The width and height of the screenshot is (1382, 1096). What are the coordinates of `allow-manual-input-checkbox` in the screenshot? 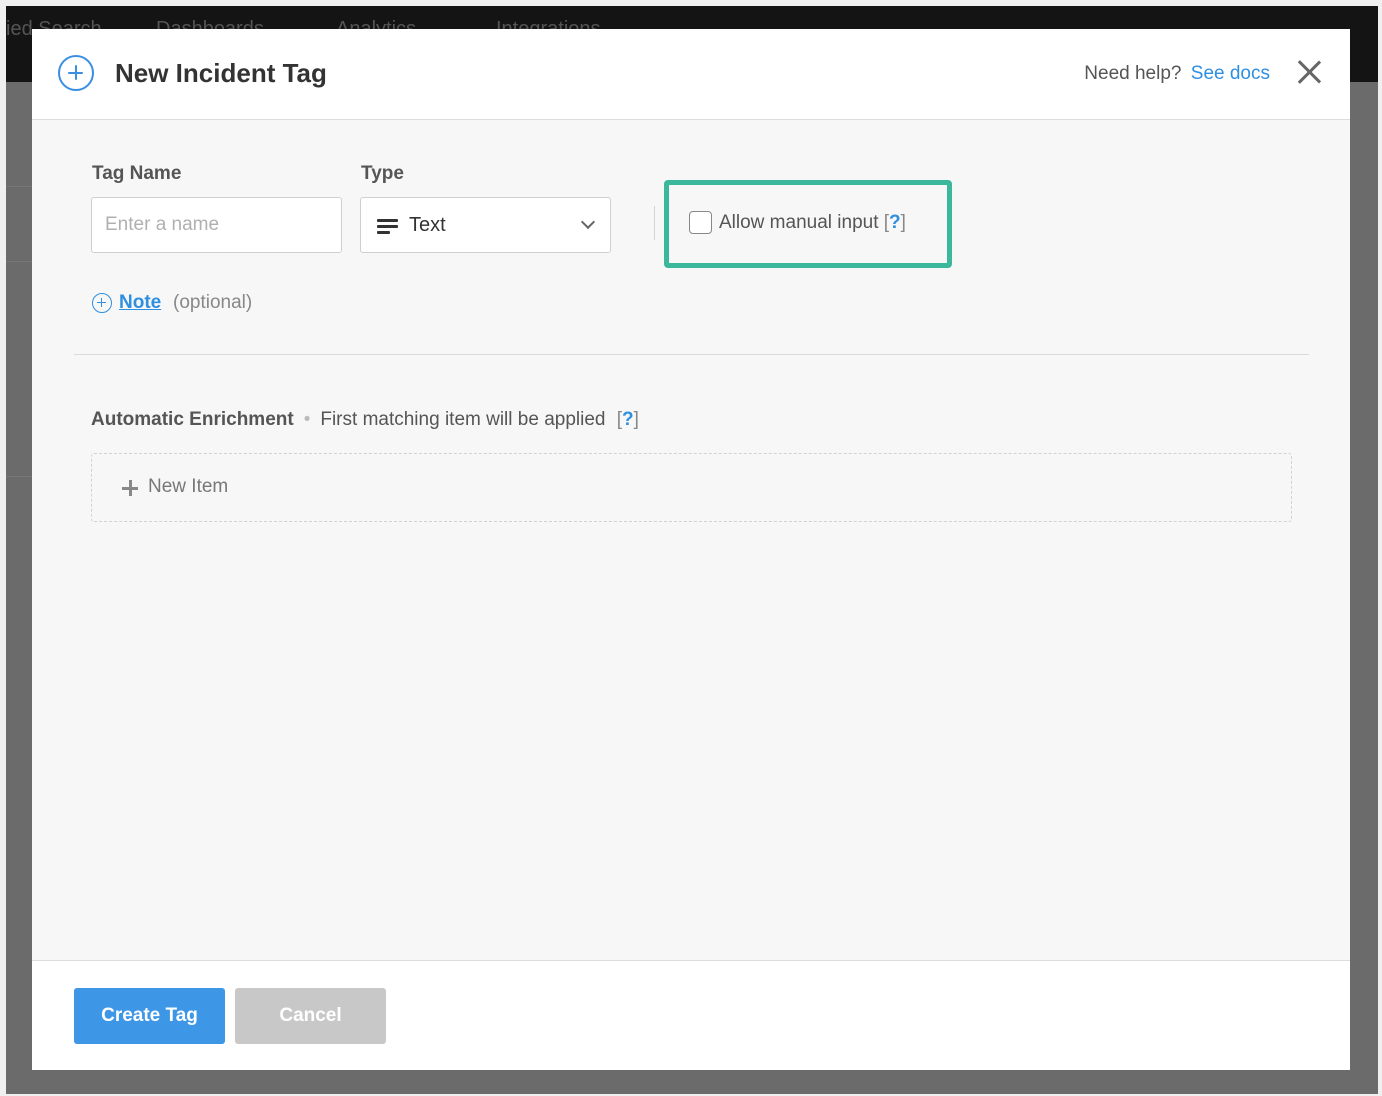 It's located at (700, 222).